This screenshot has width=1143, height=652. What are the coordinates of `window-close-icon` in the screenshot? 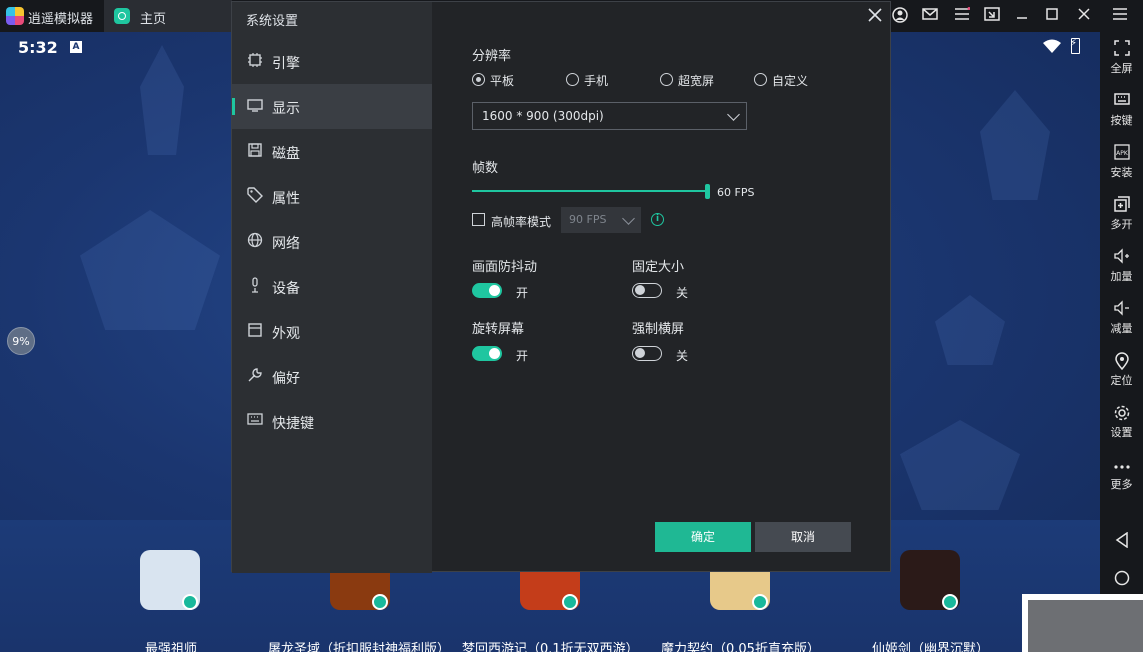 It's located at (1084, 16).